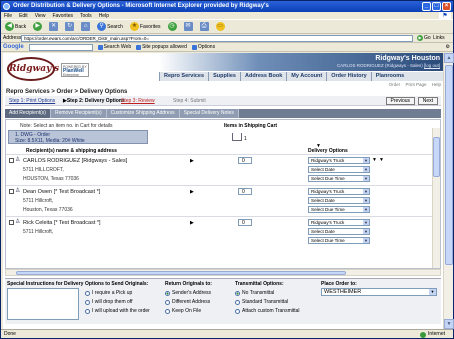 This screenshot has height=339, width=454. Describe the element at coordinates (110, 27) in the screenshot. I see `search-button: ⚲ Search` at that location.